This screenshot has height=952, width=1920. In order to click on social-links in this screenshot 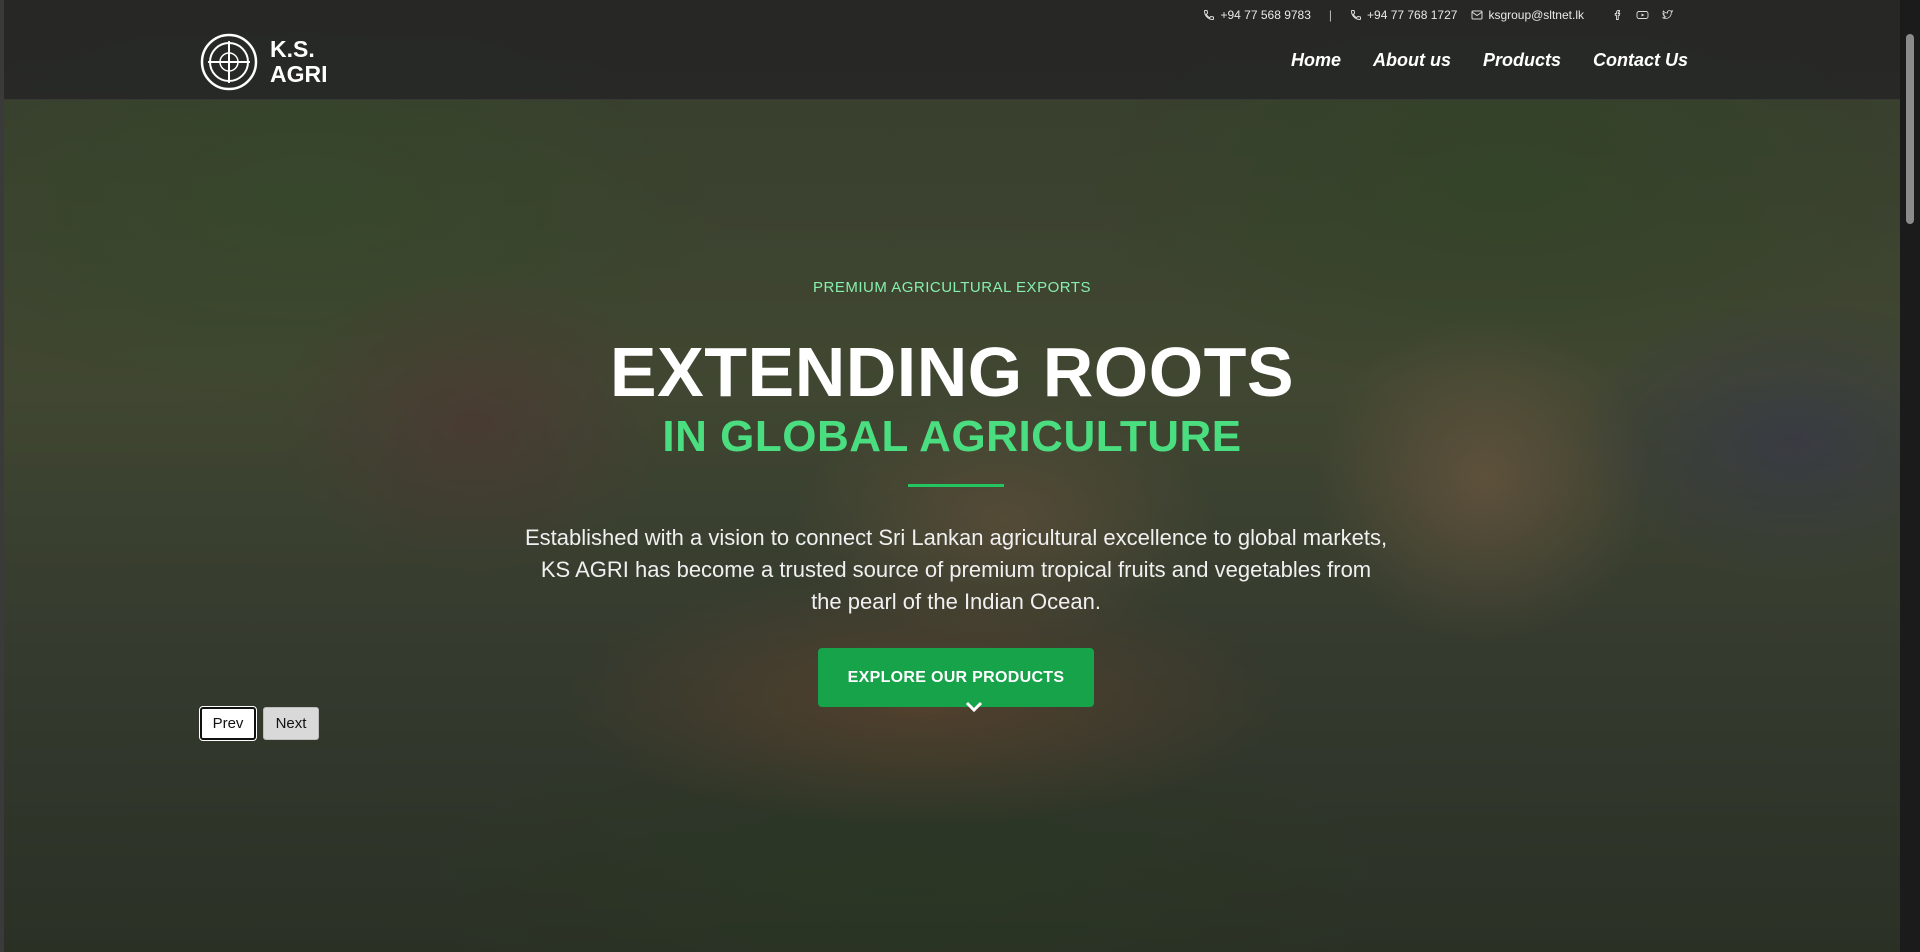, I will do `click(1643, 15)`.